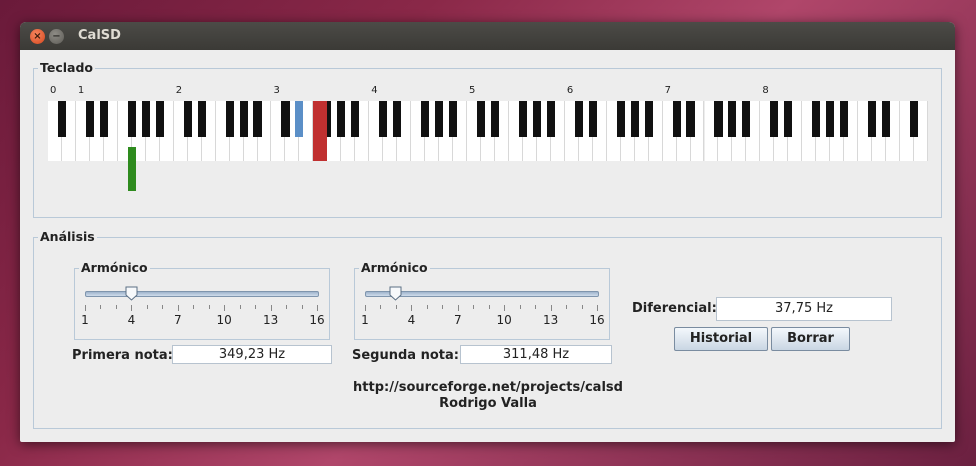 The width and height of the screenshot is (976, 466). What do you see at coordinates (487, 36) in the screenshot?
I see `title-bar: × − CalSD` at bounding box center [487, 36].